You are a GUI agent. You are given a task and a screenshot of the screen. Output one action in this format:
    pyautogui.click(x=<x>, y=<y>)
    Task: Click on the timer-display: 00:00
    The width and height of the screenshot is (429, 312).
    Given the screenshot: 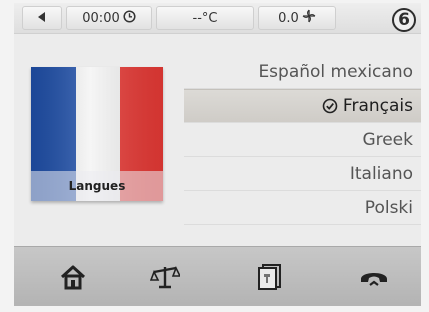 What is the action you would take?
    pyautogui.click(x=109, y=18)
    